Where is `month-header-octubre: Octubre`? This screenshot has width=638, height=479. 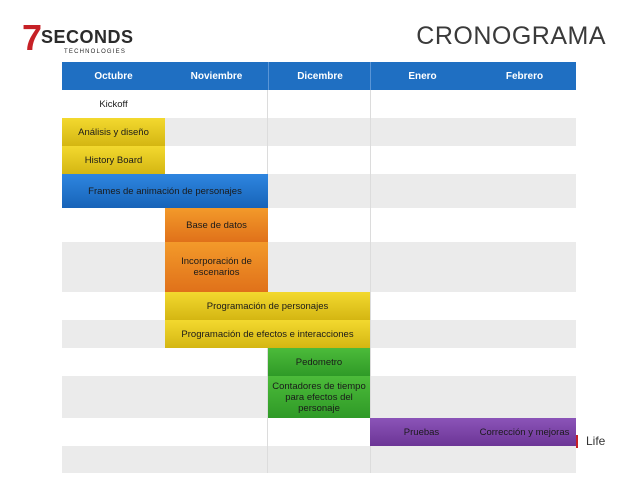
month-header-octubre: Octubre is located at coordinates (113, 76).